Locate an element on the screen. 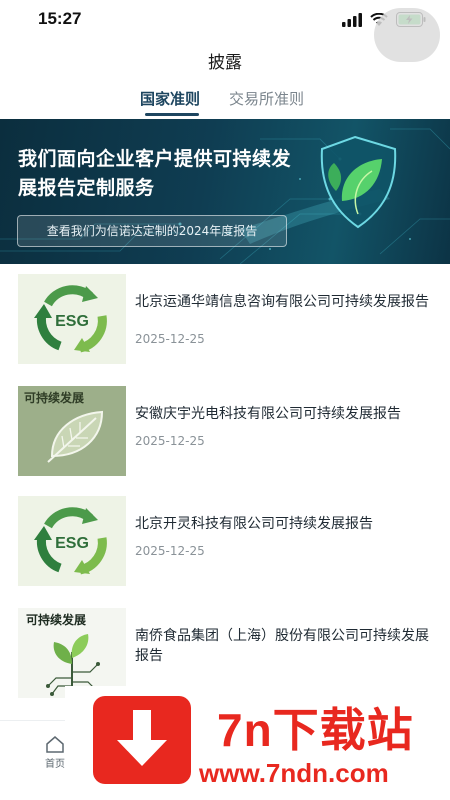 This screenshot has width=450, height=800. plant-circuit-icon: 可持续发展 is located at coordinates (72, 653).